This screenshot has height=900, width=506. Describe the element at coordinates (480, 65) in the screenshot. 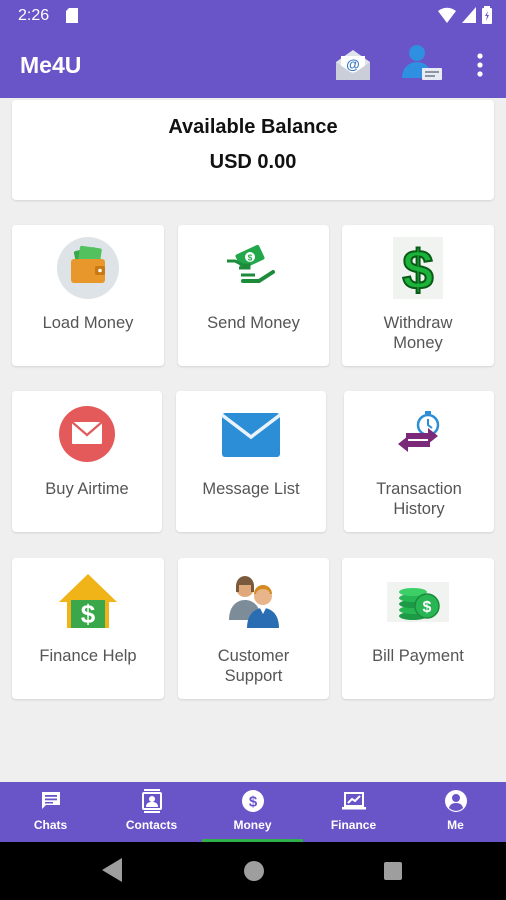

I see `overflow-menu-icon` at that location.